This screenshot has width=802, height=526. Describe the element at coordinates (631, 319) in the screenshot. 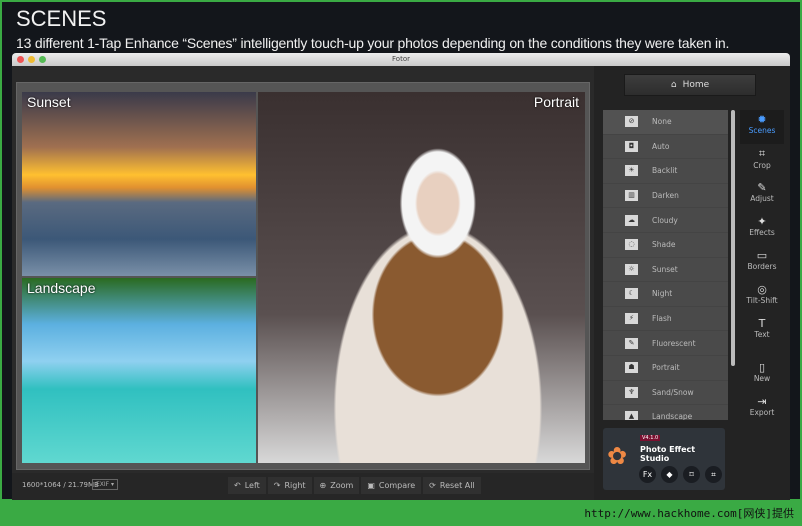

I see `scene-icon: ⚡` at that location.